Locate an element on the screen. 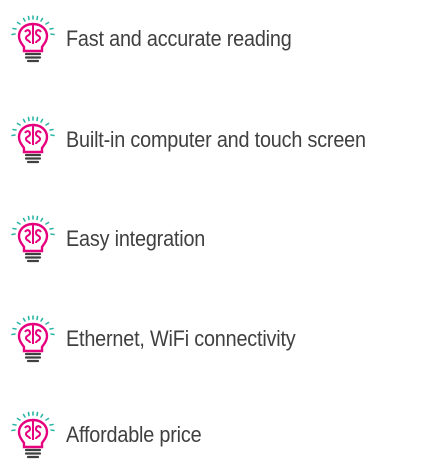 The height and width of the screenshot is (460, 441). feature-item-connectivity: Ethernet, WiFi connectivity is located at coordinates (164, 339).